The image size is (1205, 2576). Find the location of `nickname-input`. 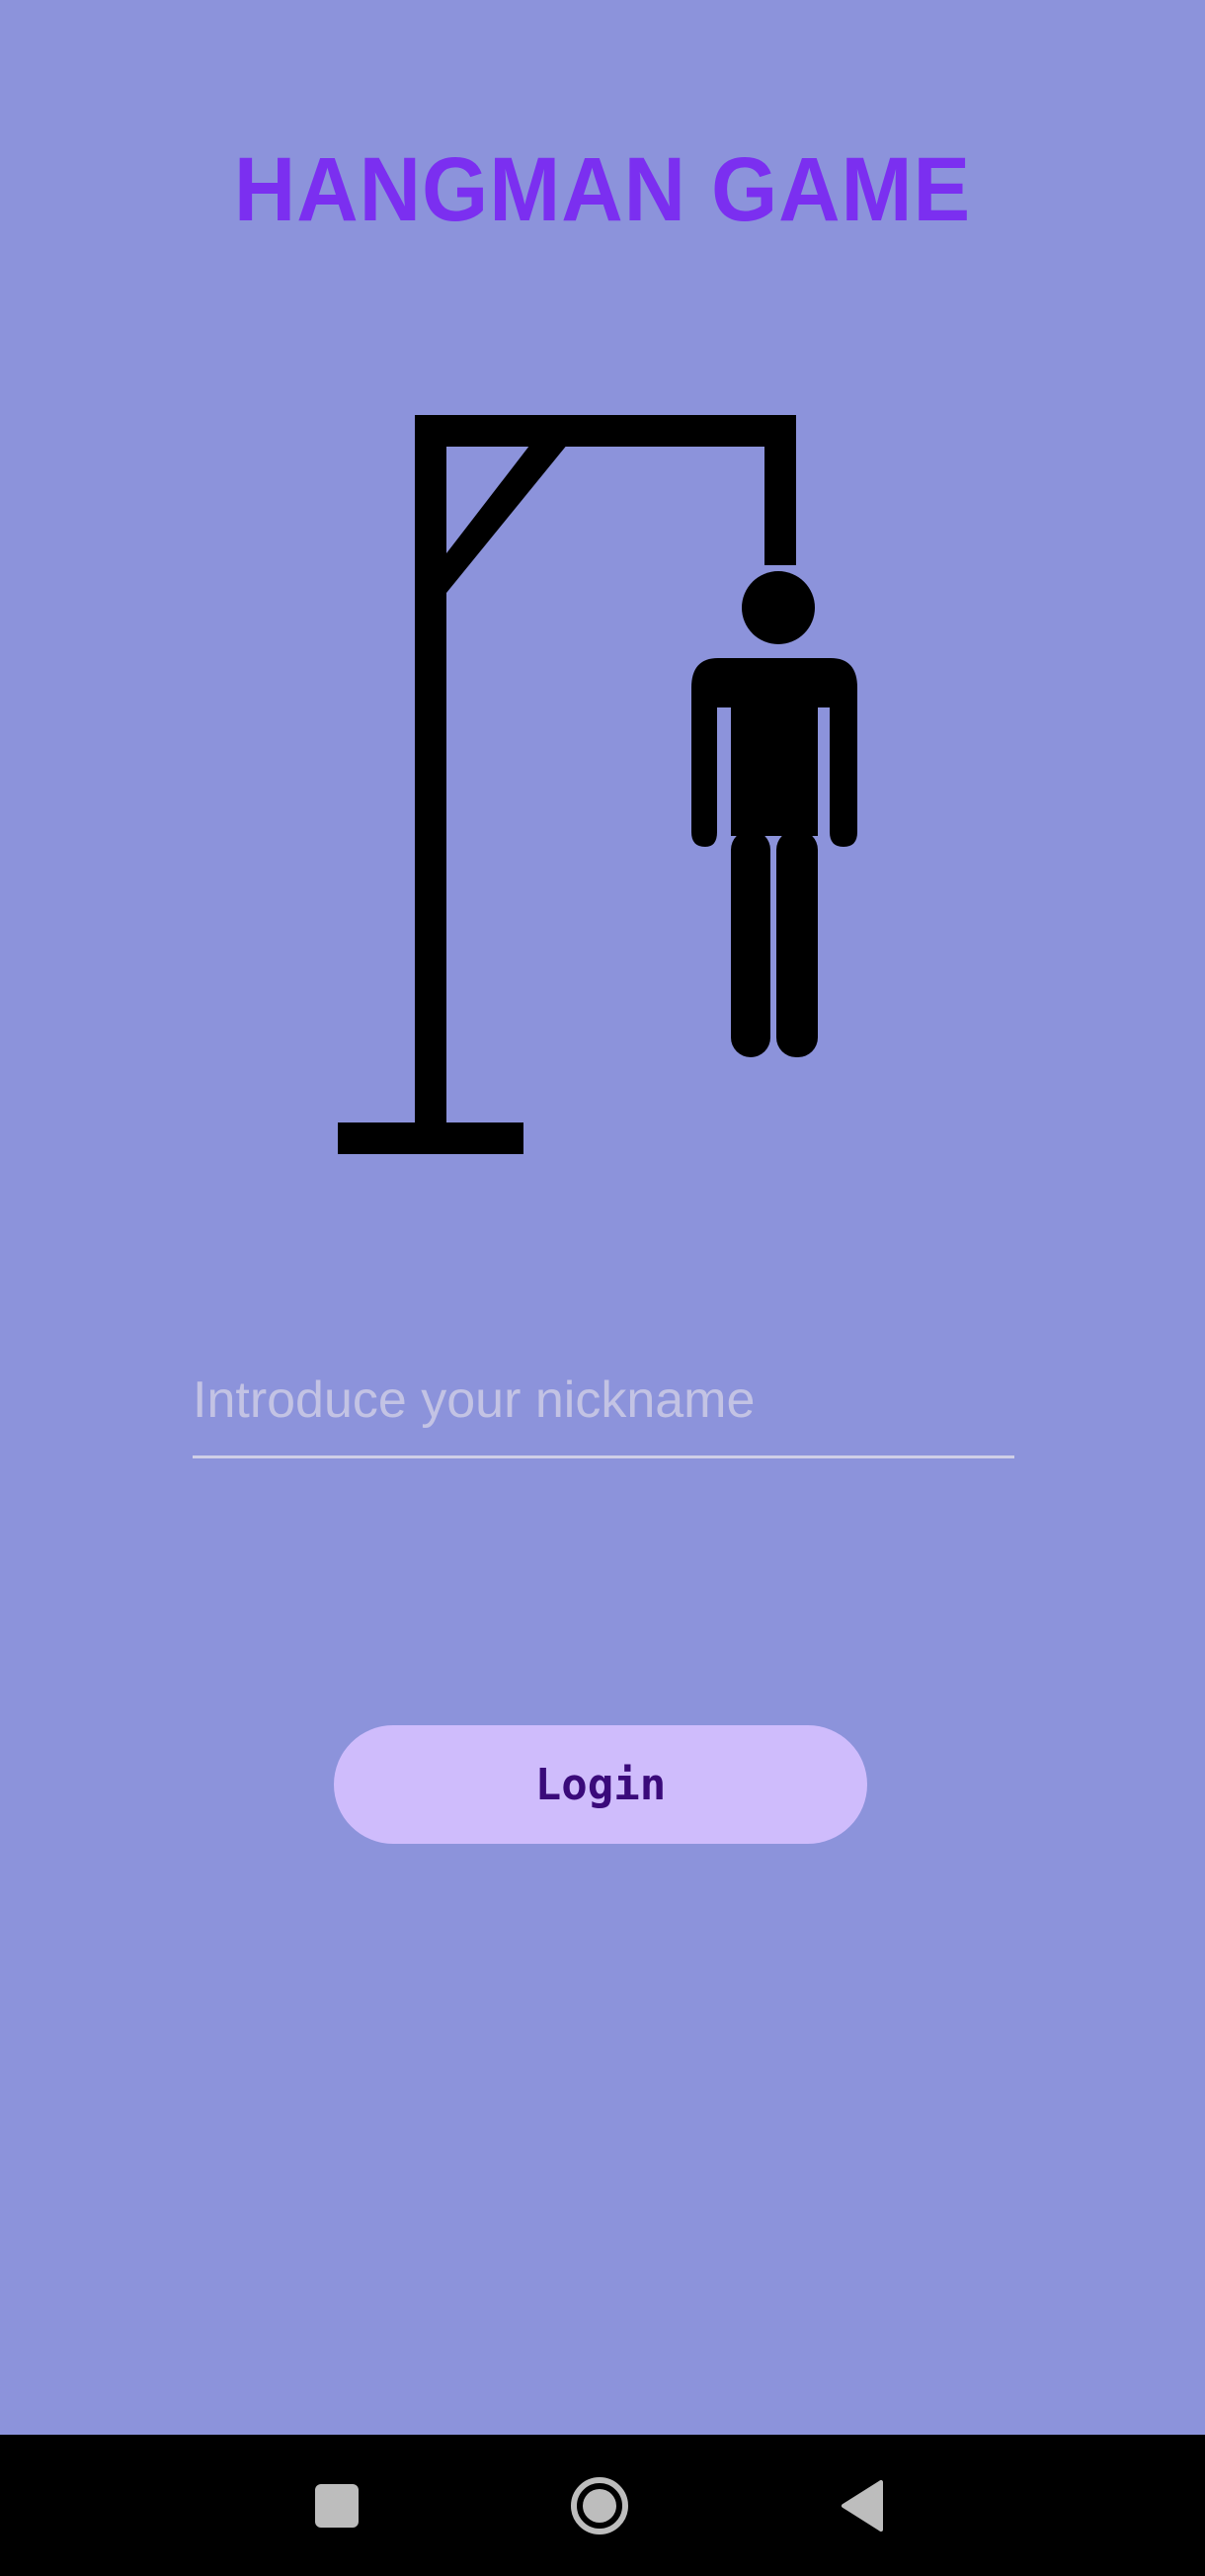

nickname-input is located at coordinates (603, 1401).